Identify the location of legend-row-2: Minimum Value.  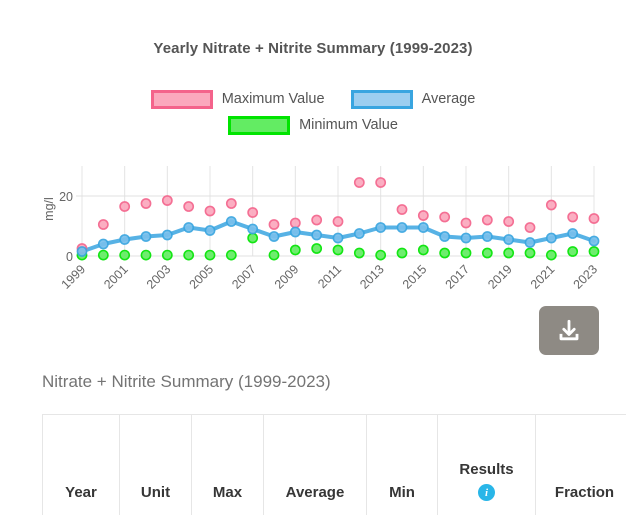
(313, 125).